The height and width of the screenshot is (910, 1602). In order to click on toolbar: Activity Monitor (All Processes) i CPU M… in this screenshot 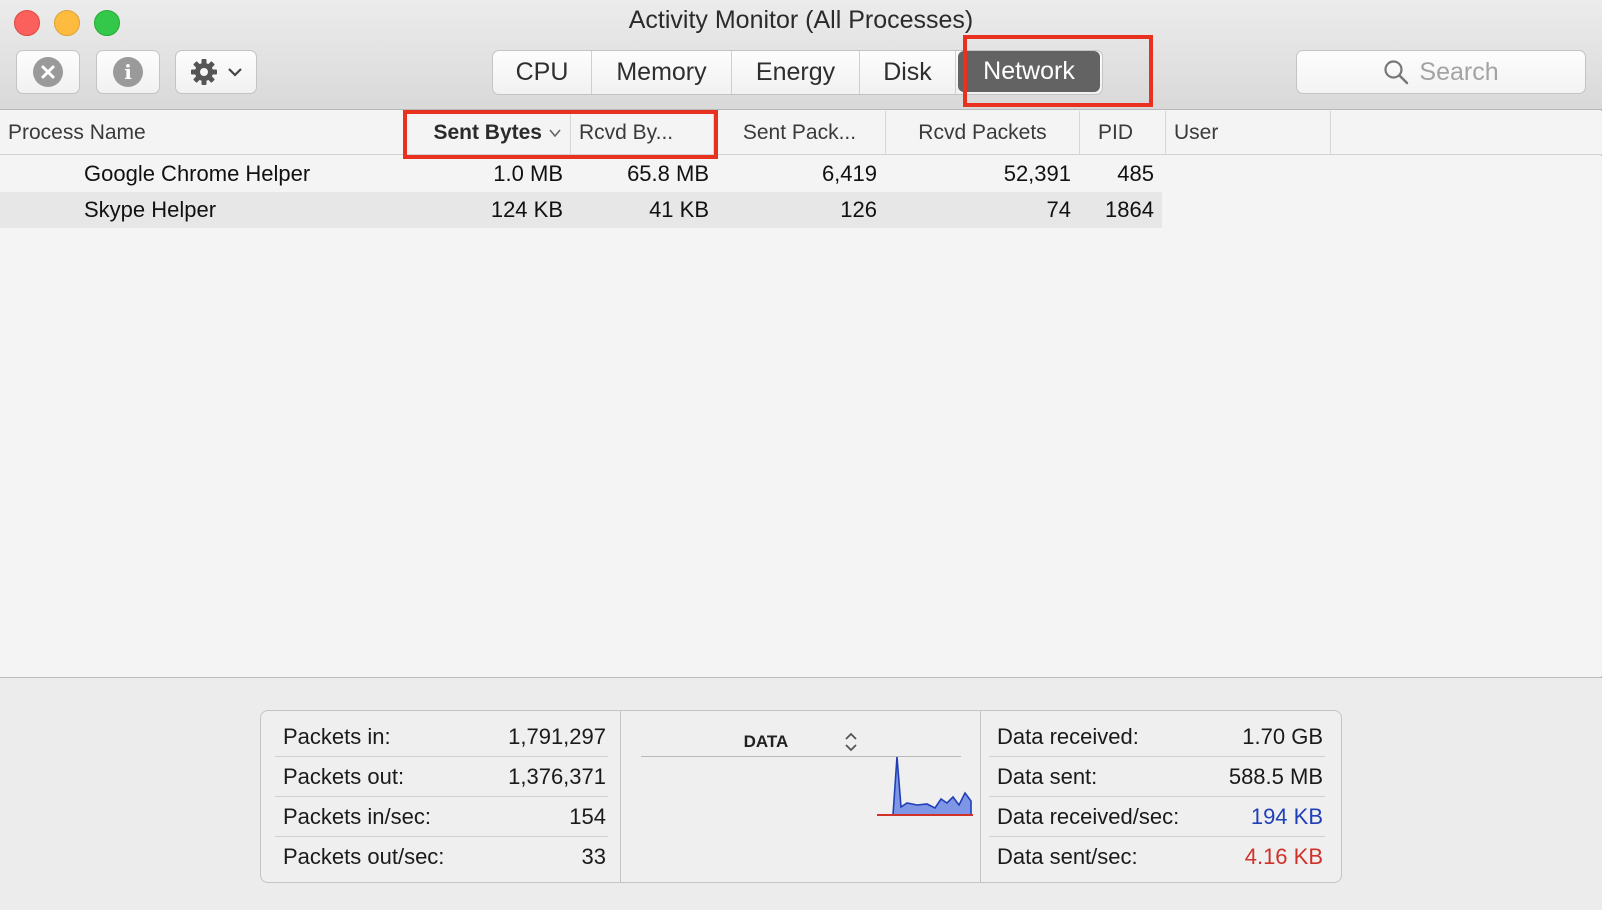, I will do `click(801, 55)`.